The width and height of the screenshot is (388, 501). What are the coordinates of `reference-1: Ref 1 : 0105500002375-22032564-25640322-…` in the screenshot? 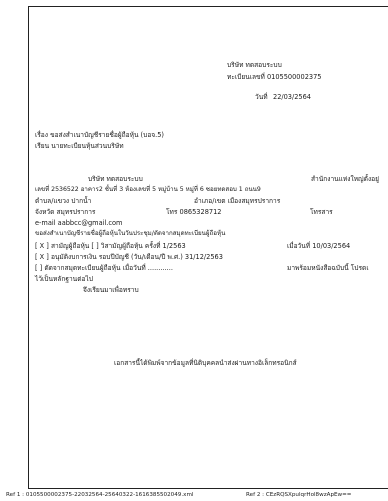 It's located at (100, 495).